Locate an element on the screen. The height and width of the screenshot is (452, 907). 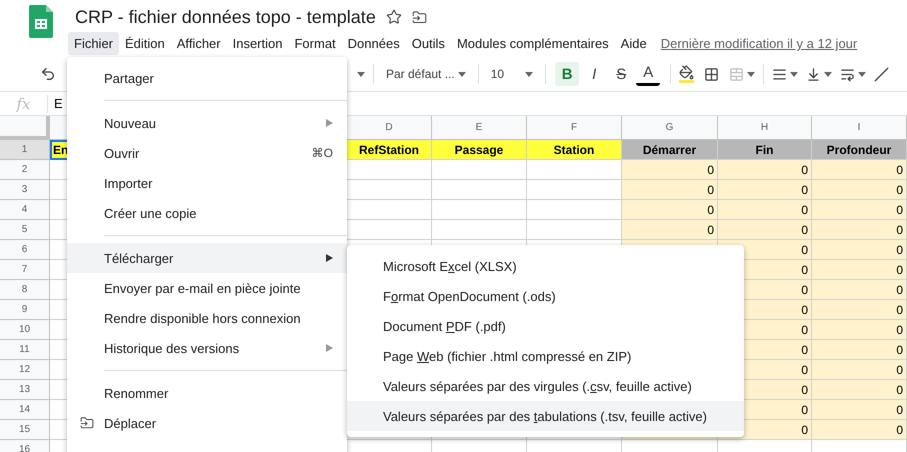
menu-item: Renommer is located at coordinates (207, 393).